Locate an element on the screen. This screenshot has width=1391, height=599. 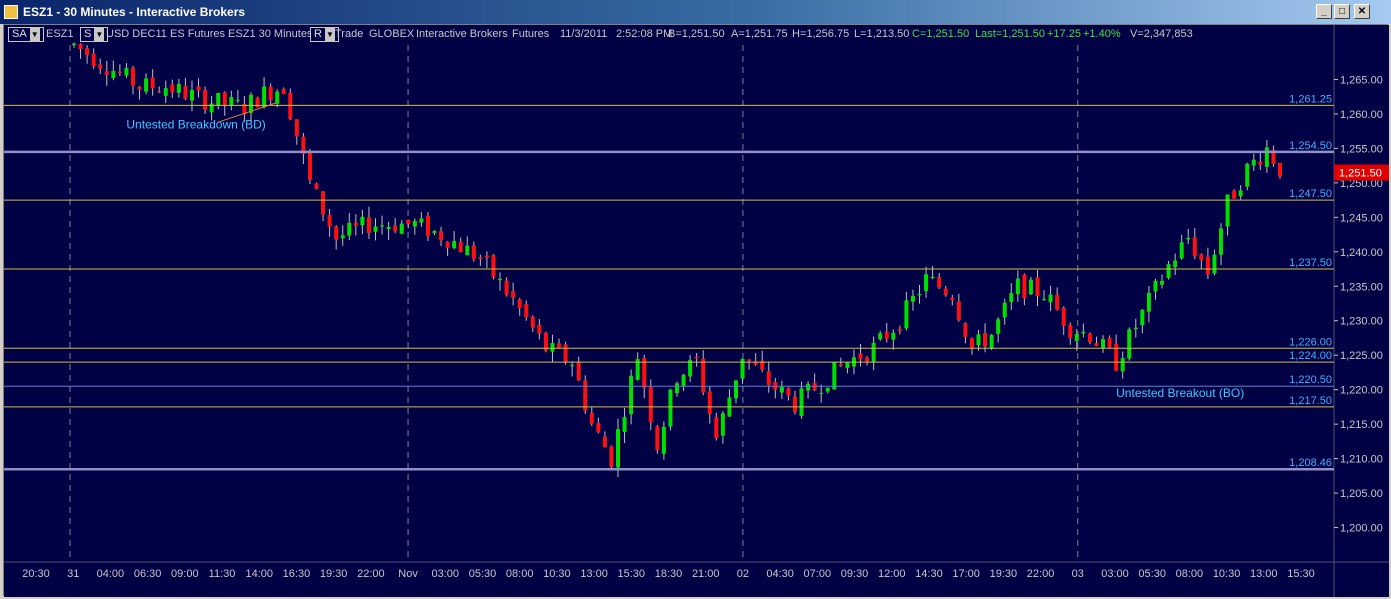
time-tick-label: 15:30 is located at coordinates (1301, 574).